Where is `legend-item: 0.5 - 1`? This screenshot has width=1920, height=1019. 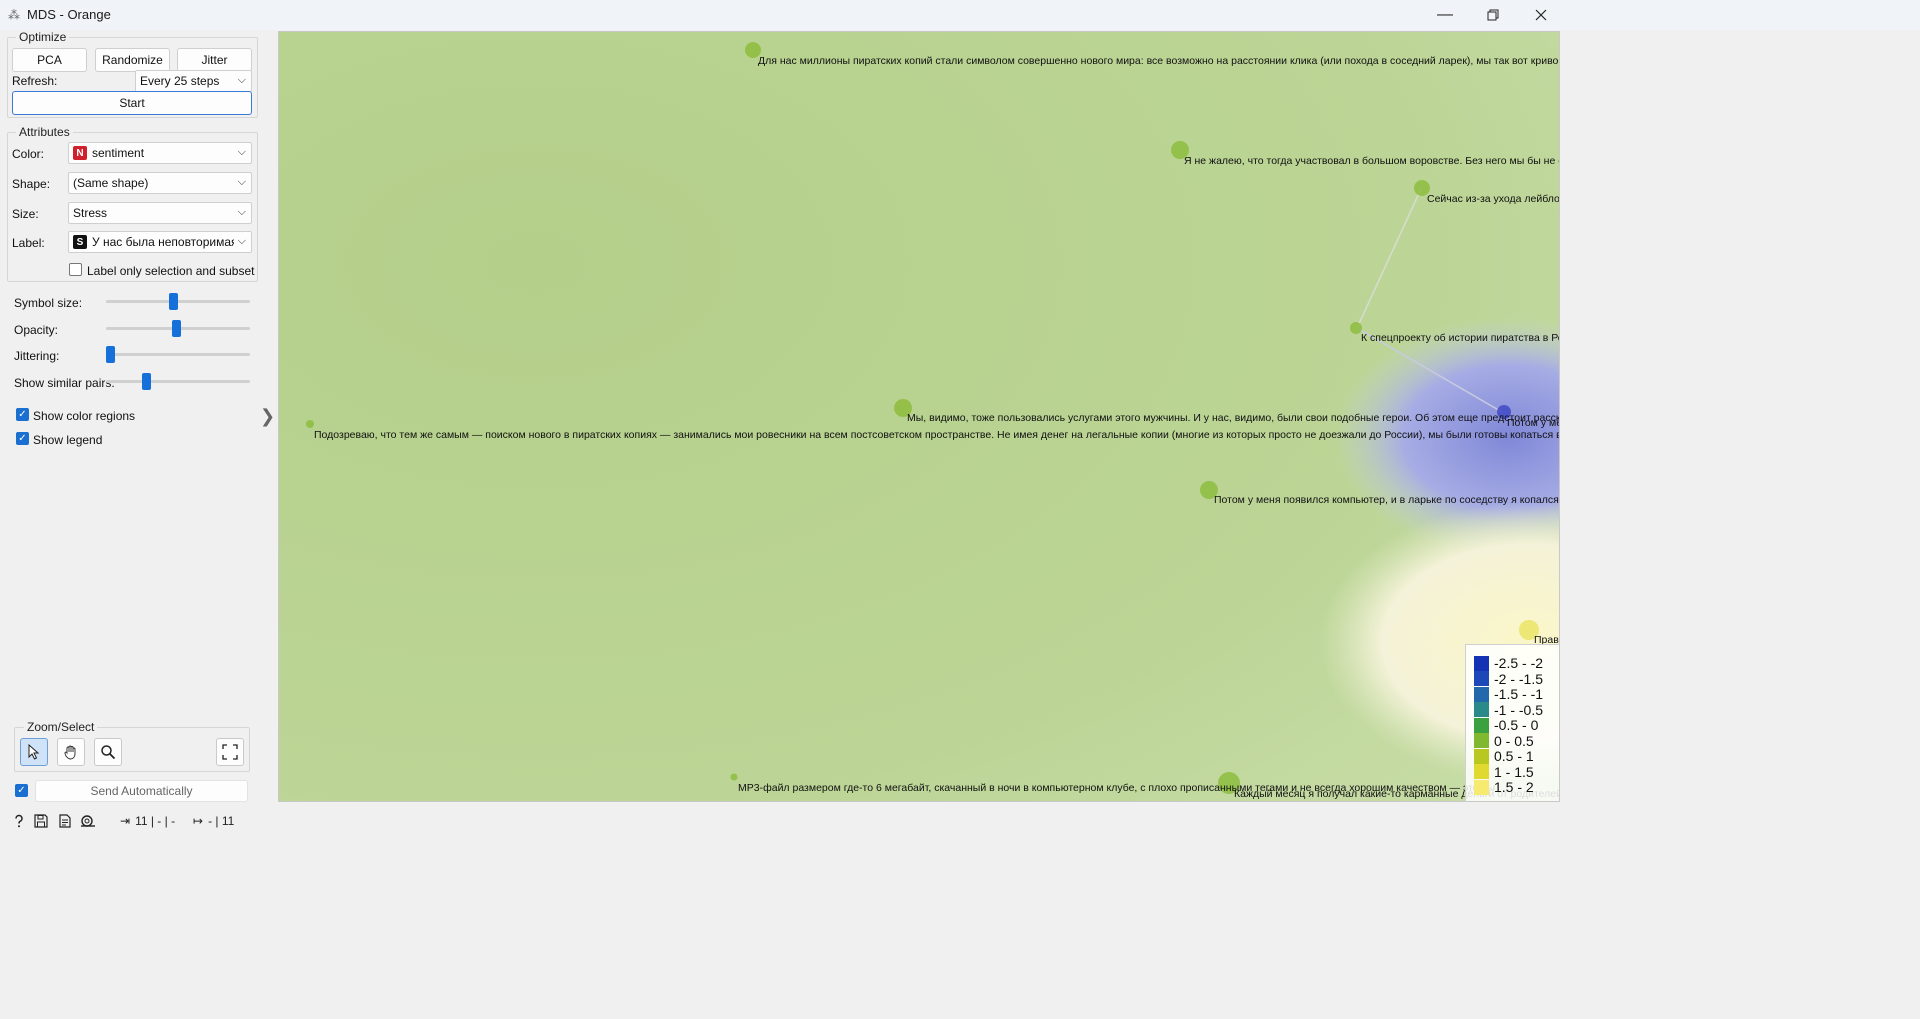 legend-item: 0.5 - 1 is located at coordinates (1504, 756).